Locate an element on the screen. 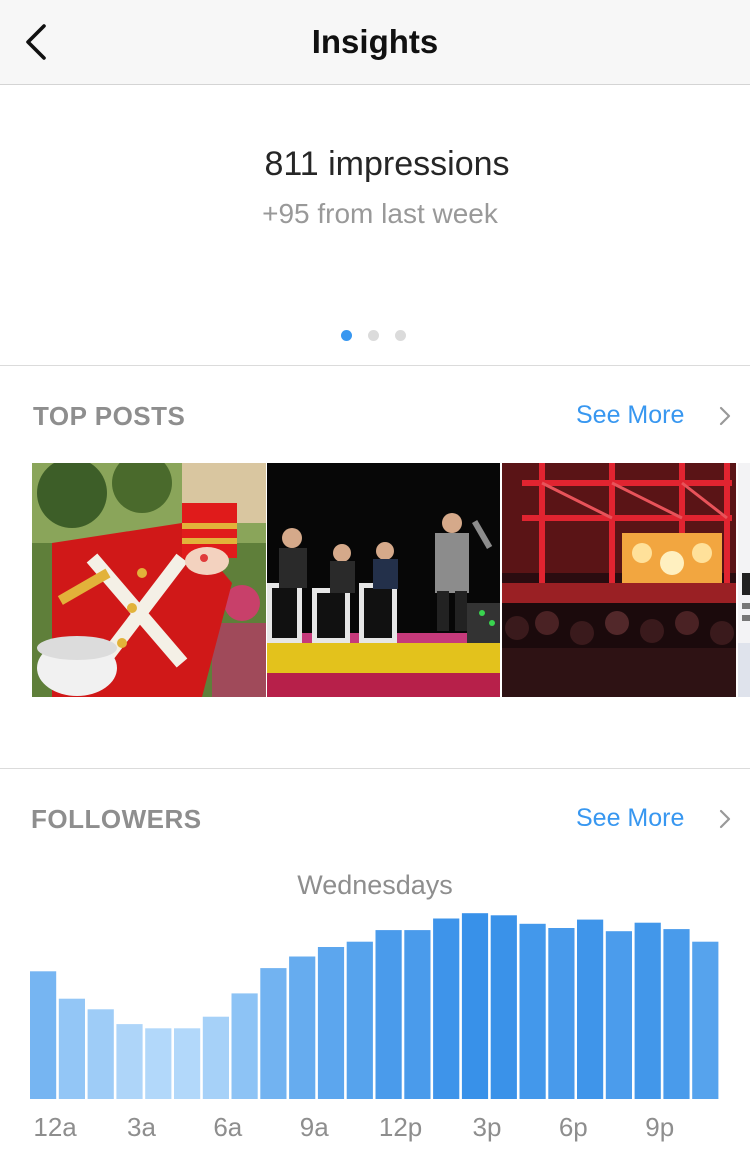 This screenshot has width=750, height=1163. x-tick-label: 12a is located at coordinates (55, 1127).